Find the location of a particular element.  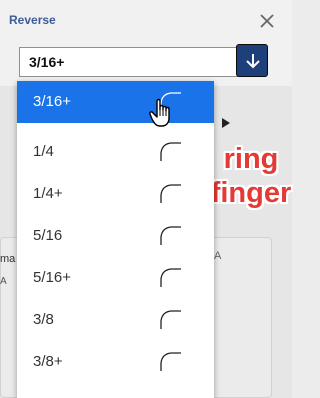

option-label: 3/8+ is located at coordinates (48, 361).